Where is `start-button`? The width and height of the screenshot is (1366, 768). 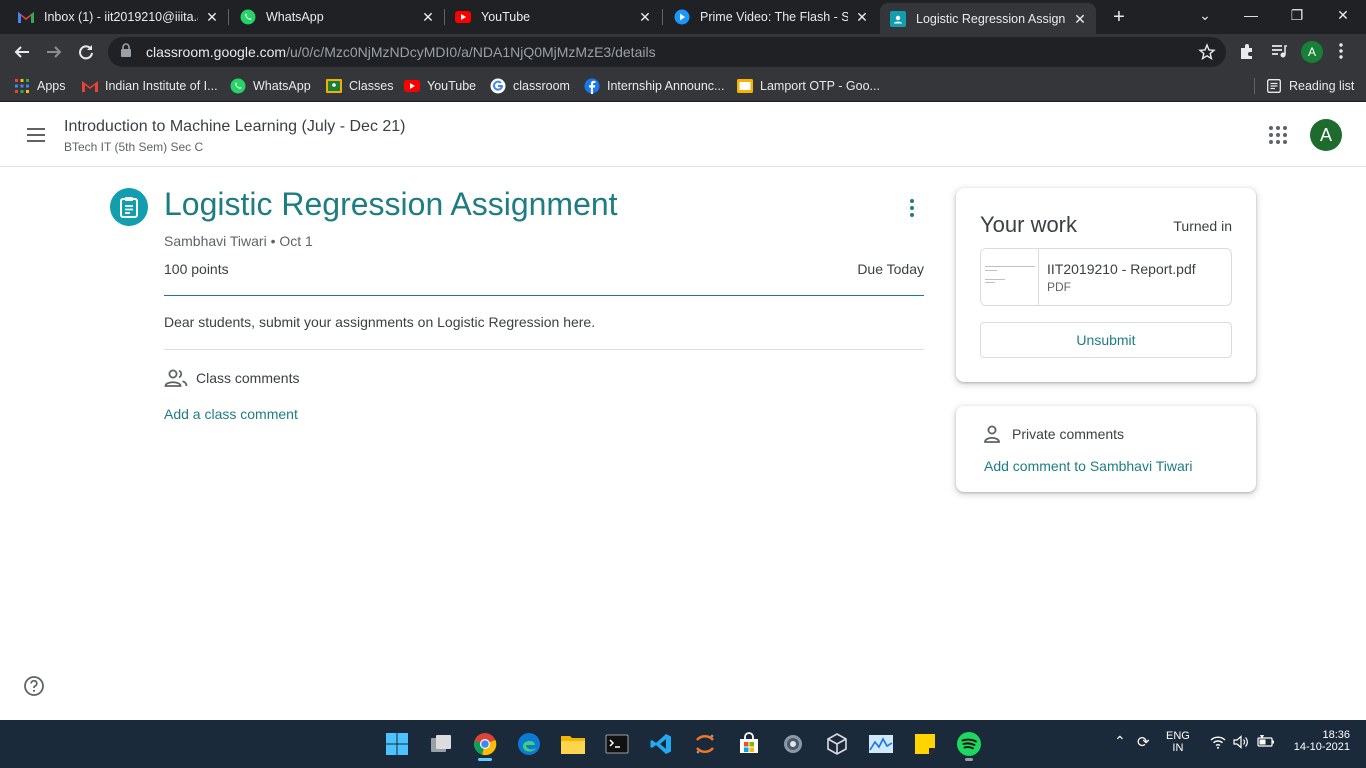 start-button is located at coordinates (397, 744).